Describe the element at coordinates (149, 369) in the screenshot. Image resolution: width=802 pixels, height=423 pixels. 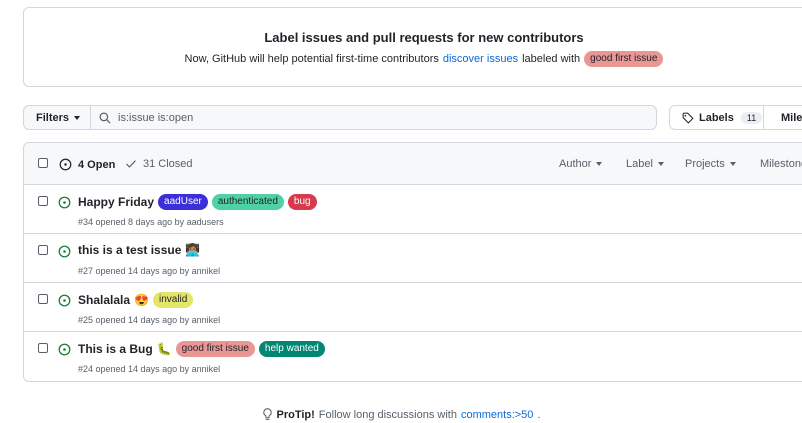
I see `issue-meta: #24 opened 14 days ago by annikel` at that location.